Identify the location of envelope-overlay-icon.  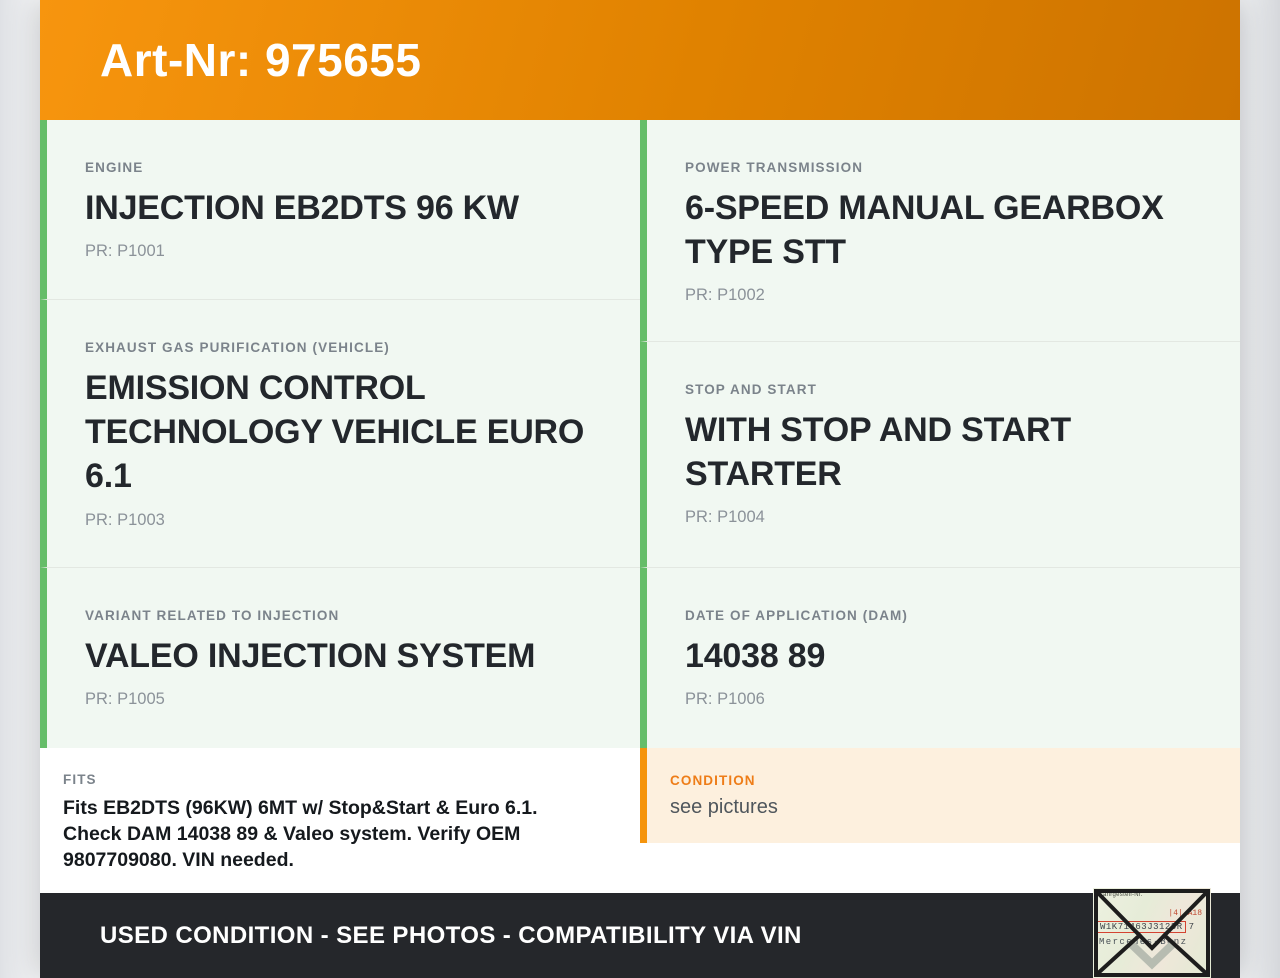
(1152, 933).